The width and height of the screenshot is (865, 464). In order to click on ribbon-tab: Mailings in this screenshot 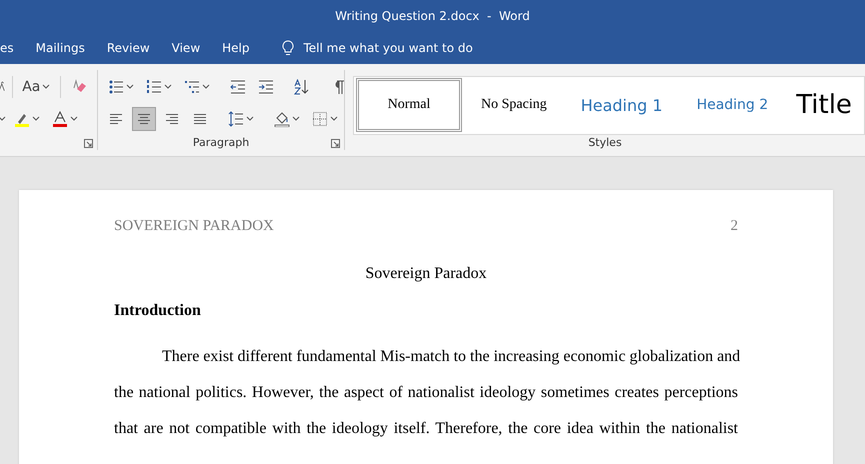, I will do `click(49, 48)`.